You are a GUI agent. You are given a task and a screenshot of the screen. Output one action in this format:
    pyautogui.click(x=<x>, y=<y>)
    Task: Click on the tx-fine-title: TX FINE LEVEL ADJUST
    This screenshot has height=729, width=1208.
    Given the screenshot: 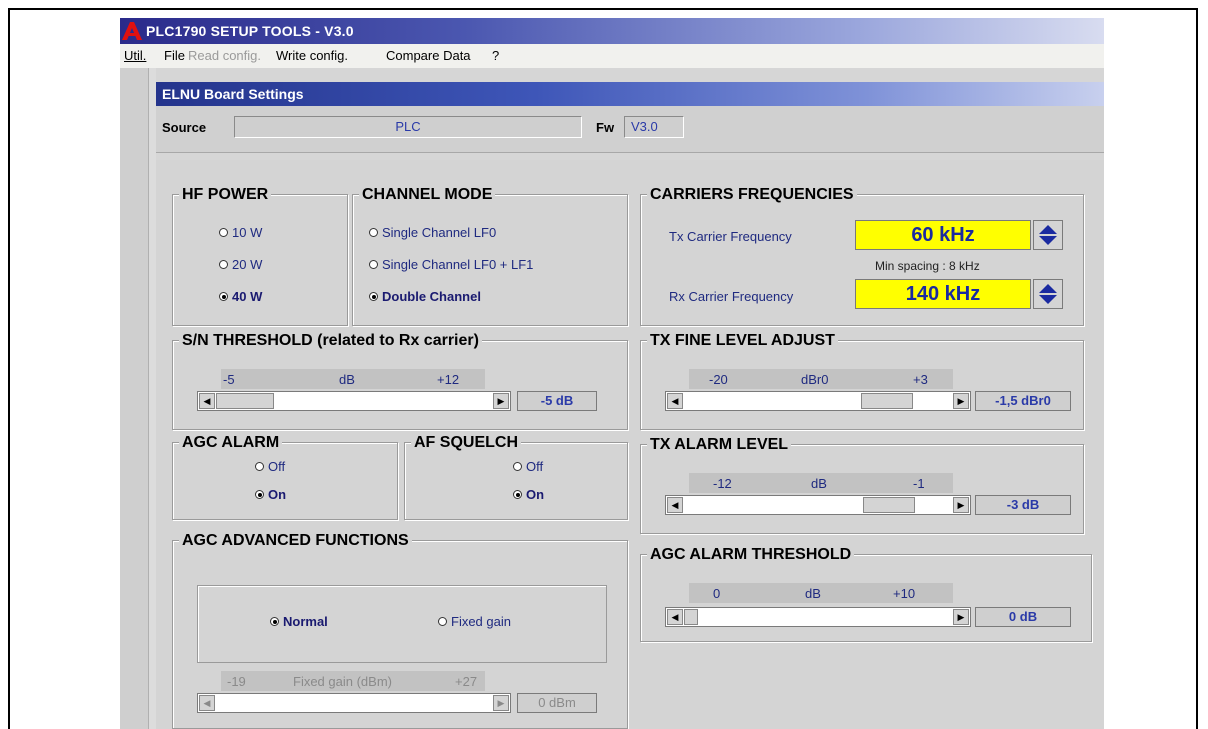 What is the action you would take?
    pyautogui.click(x=742, y=341)
    